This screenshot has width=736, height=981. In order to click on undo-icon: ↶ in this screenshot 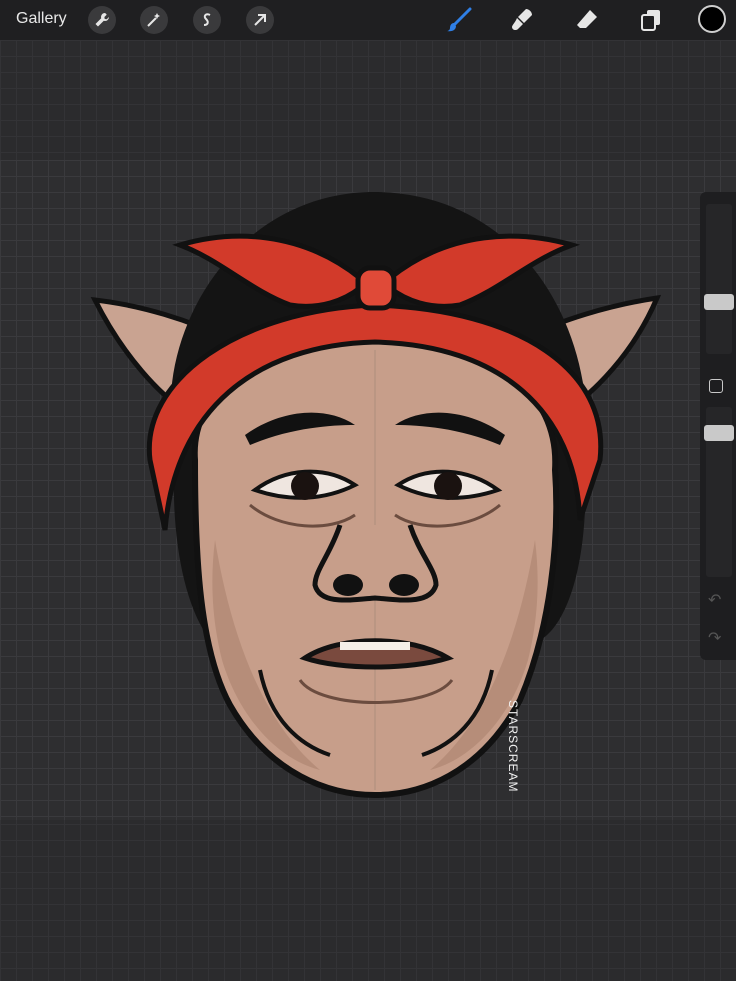, I will do `click(714, 600)`.